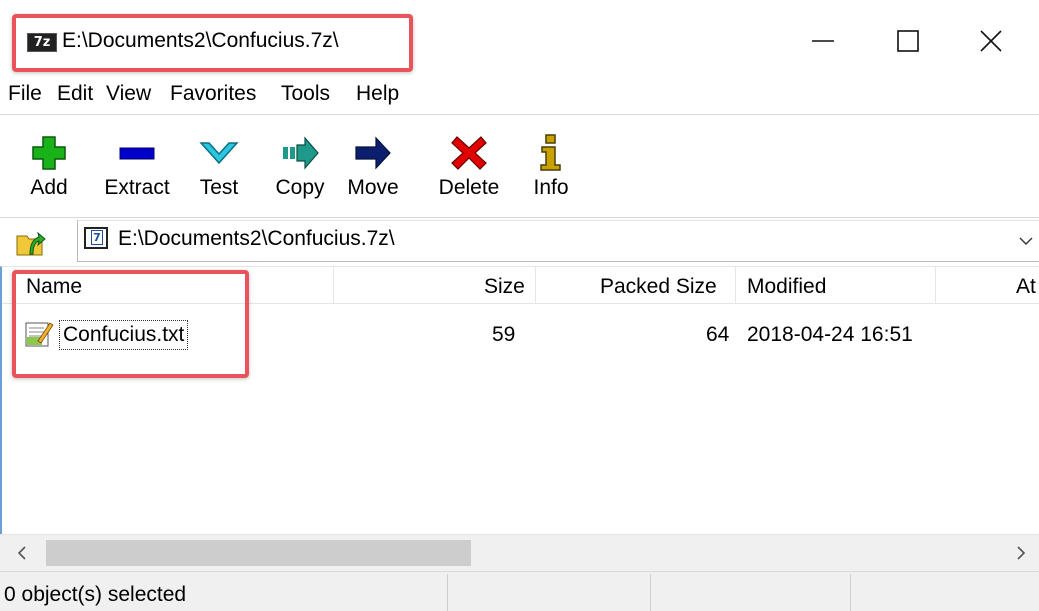  What do you see at coordinates (519, 552) in the screenshot?
I see `horizontal-scrollbar` at bounding box center [519, 552].